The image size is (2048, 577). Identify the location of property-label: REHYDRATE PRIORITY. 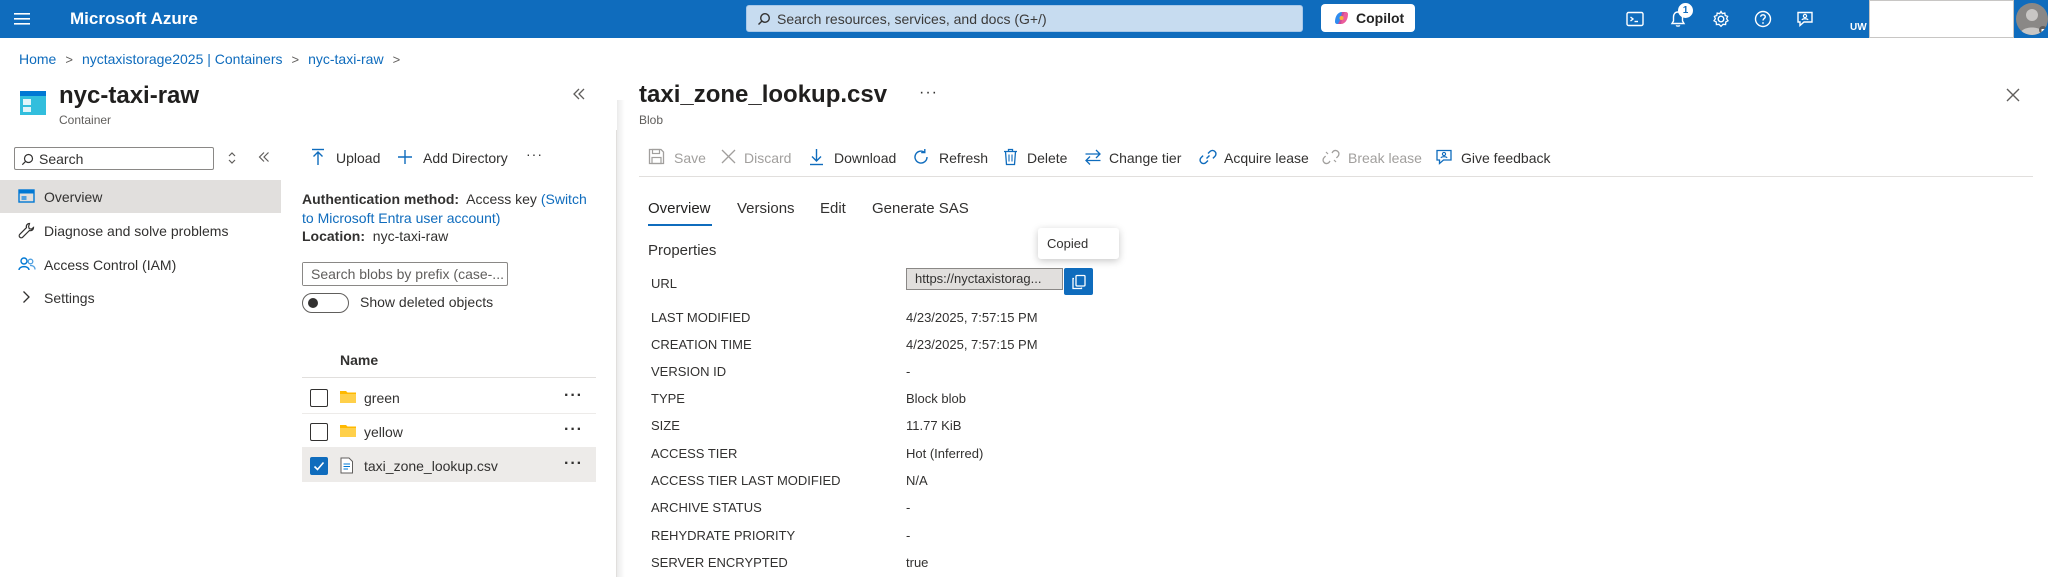
(723, 535).